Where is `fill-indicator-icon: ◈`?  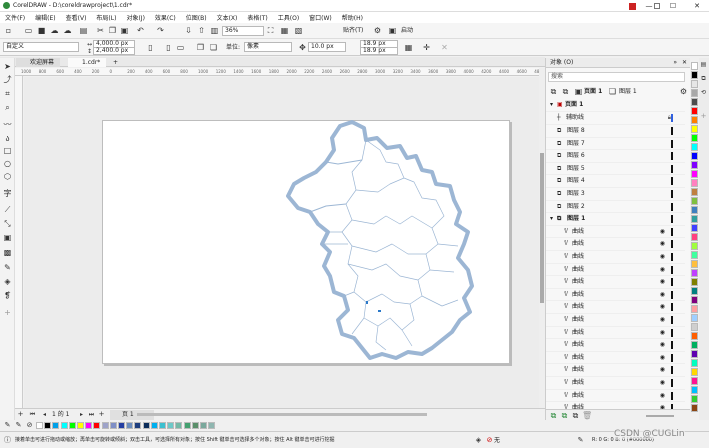
fill-indicator-icon: ◈ is located at coordinates (478, 440).